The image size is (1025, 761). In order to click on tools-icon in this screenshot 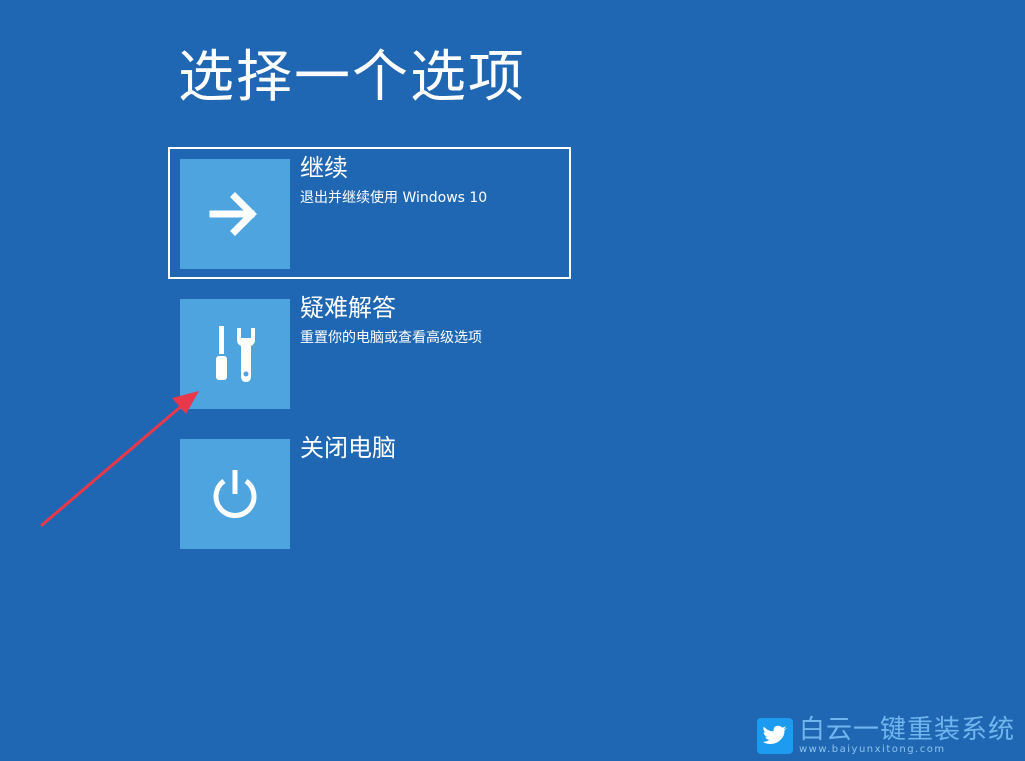, I will do `click(235, 354)`.